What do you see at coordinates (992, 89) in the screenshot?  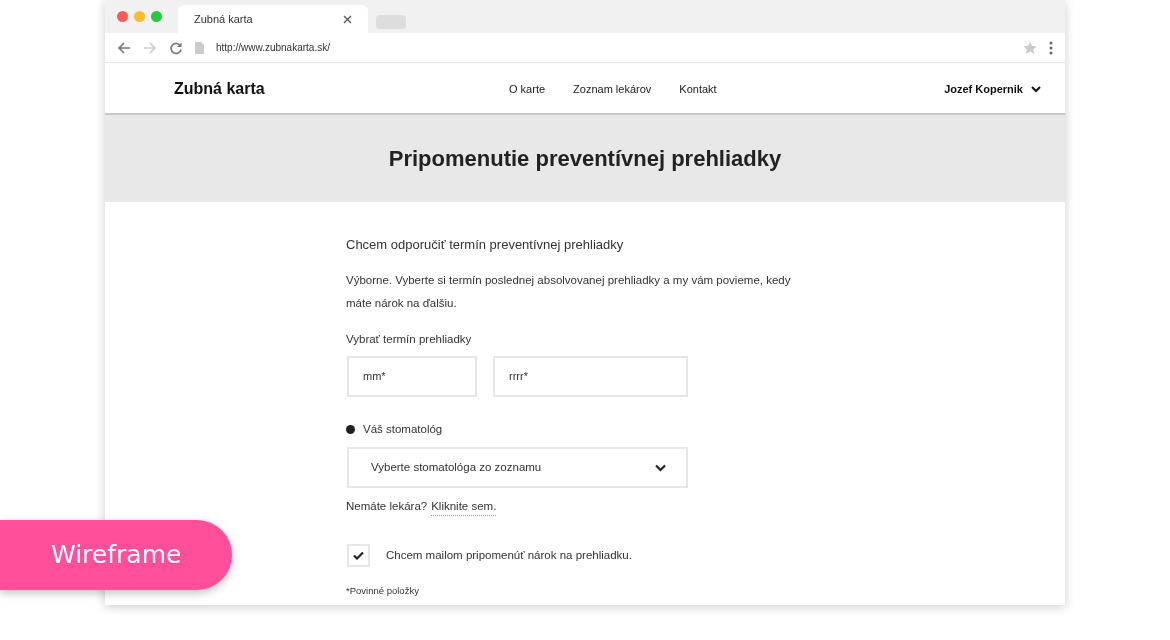 I see `user-menu: Jozef Kopernik` at bounding box center [992, 89].